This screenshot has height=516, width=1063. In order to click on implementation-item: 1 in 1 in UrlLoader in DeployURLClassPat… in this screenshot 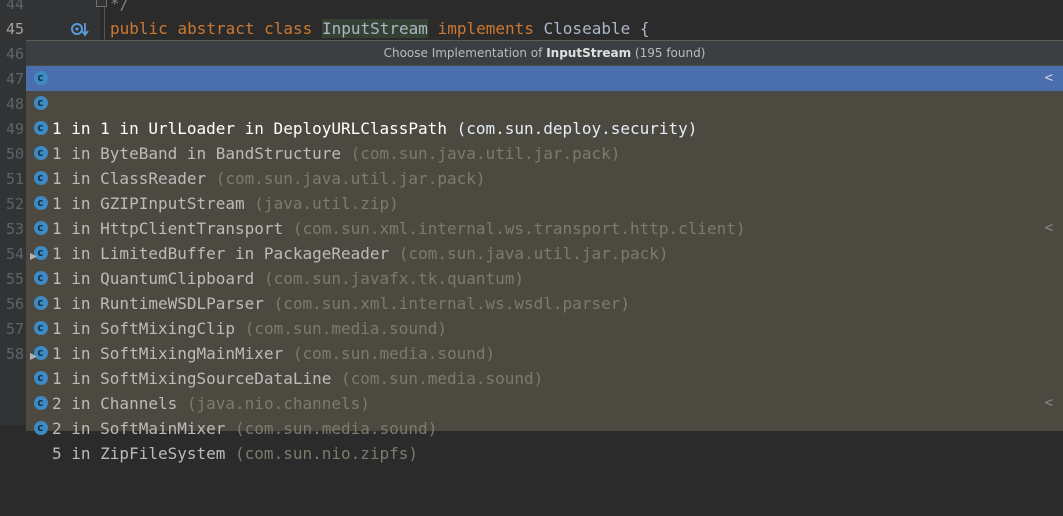, I will do `click(544, 101)`.